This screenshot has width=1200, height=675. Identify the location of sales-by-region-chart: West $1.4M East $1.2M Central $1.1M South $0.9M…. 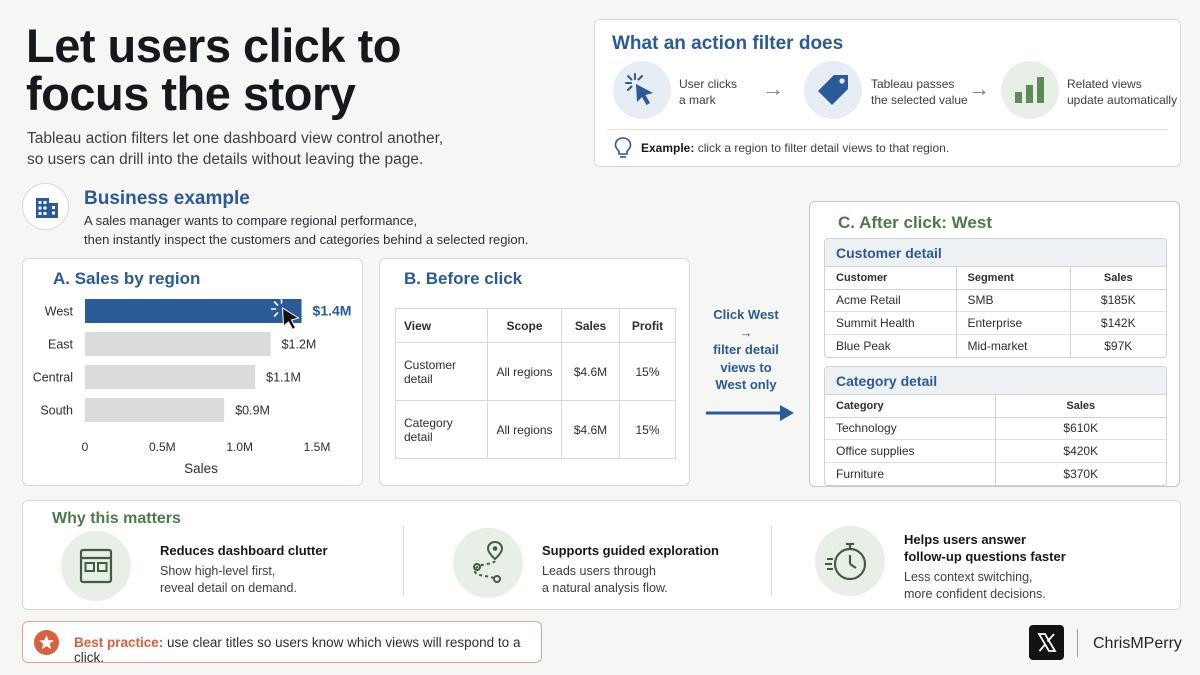
(192, 387).